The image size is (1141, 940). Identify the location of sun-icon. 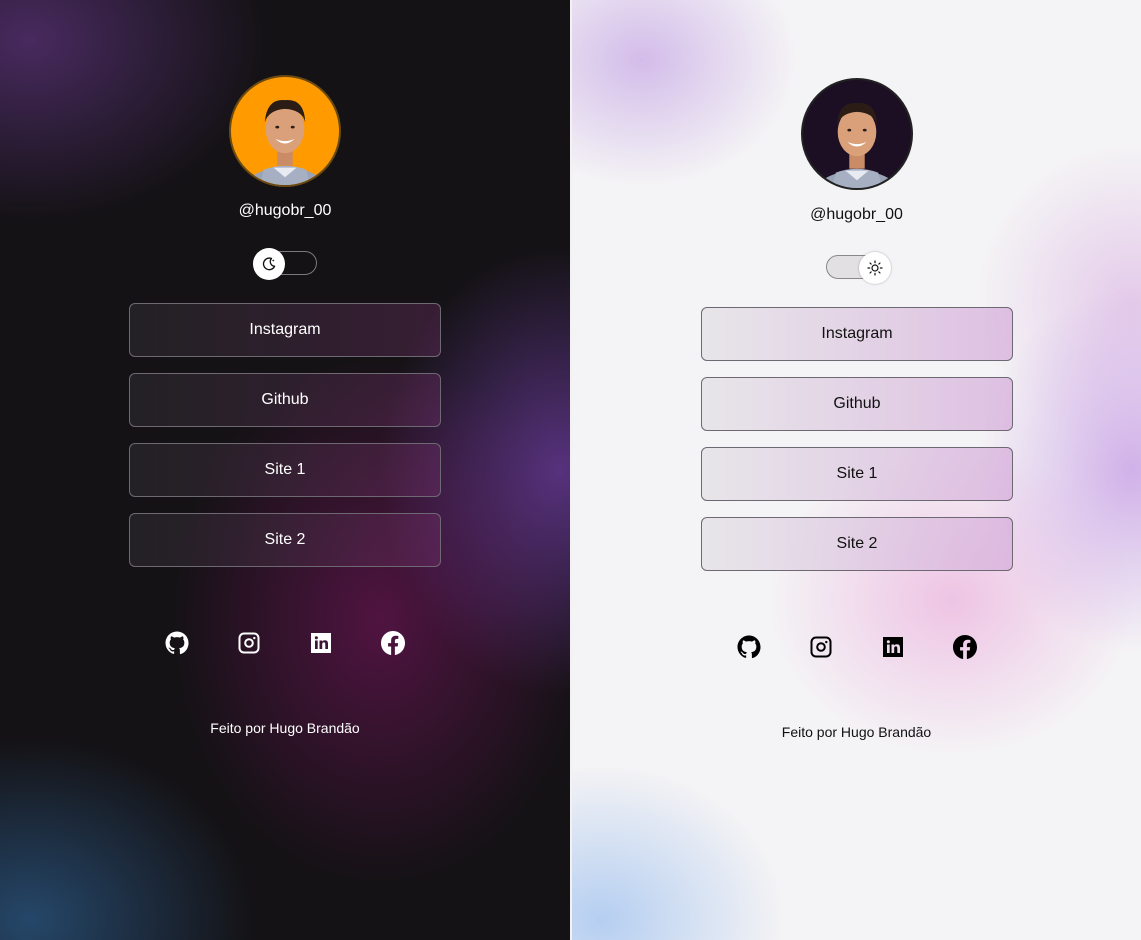
(875, 268).